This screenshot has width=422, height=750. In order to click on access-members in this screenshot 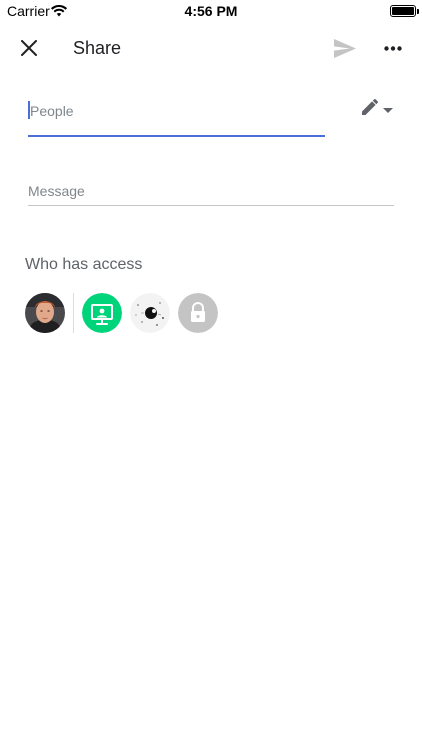, I will do `click(121, 312)`.